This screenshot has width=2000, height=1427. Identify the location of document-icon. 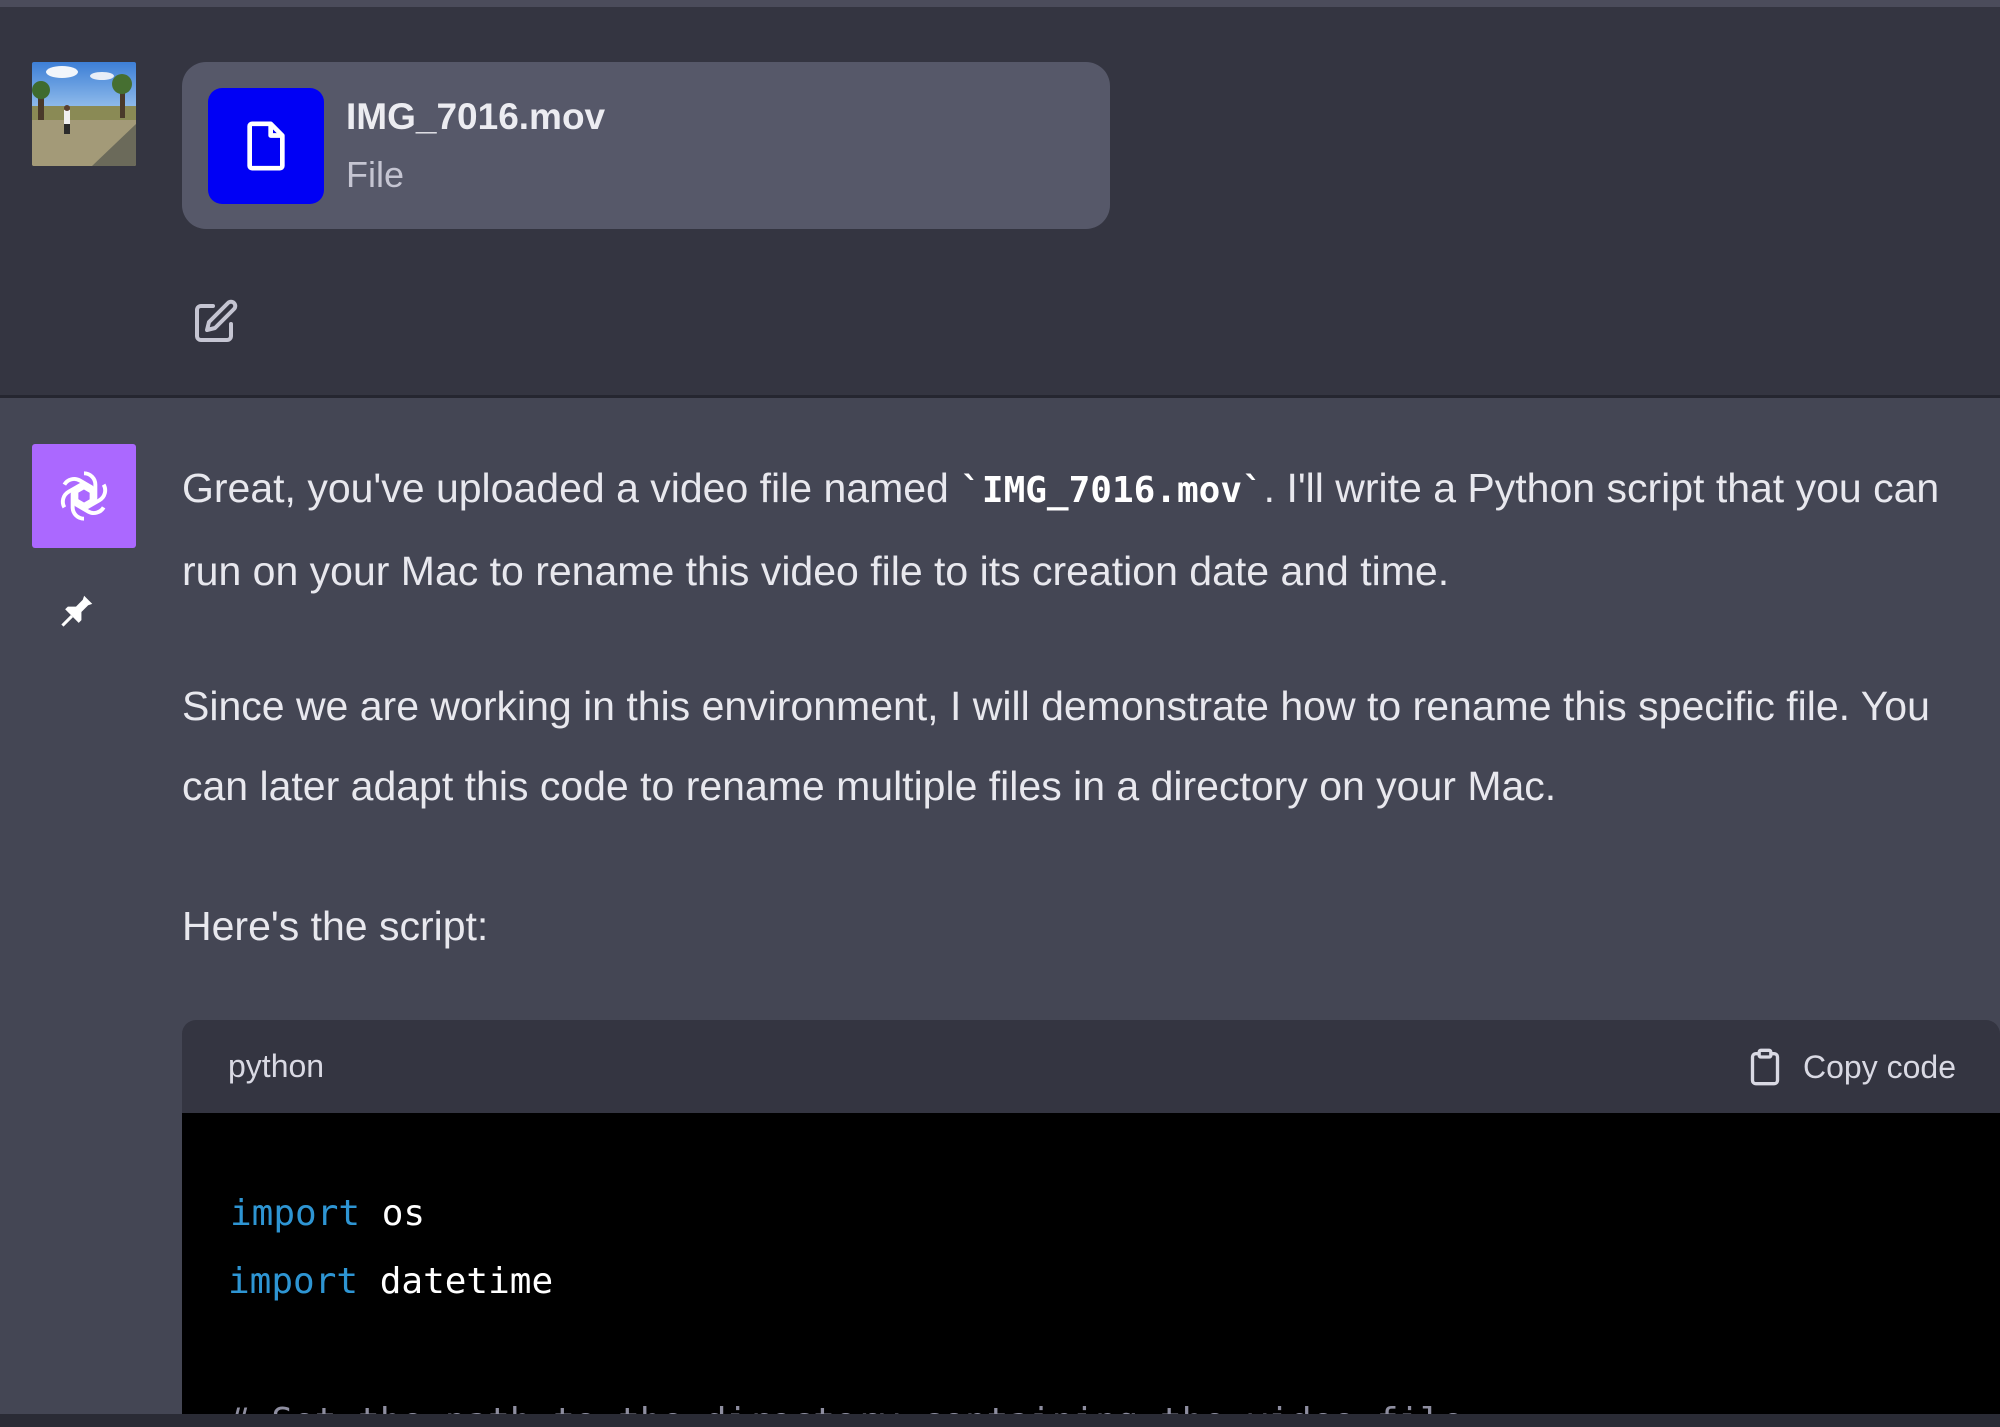
(266, 146).